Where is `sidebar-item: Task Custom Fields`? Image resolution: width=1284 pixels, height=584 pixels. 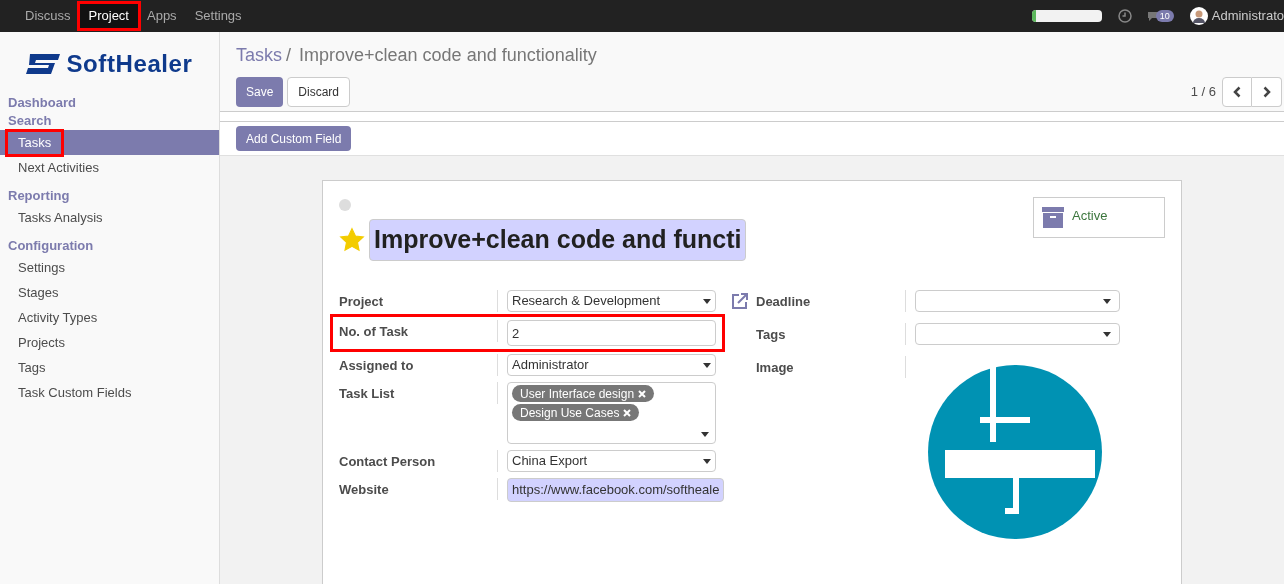
sidebar-item: Task Custom Fields is located at coordinates (75, 392).